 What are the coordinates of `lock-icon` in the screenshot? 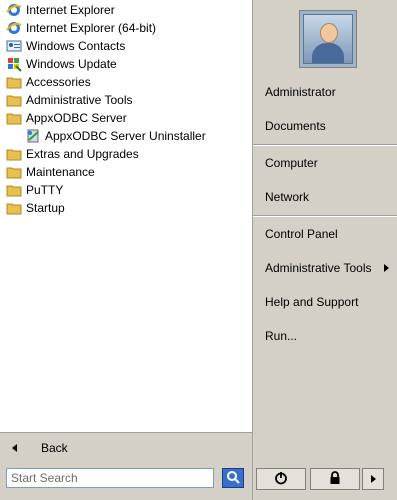 It's located at (335, 479).